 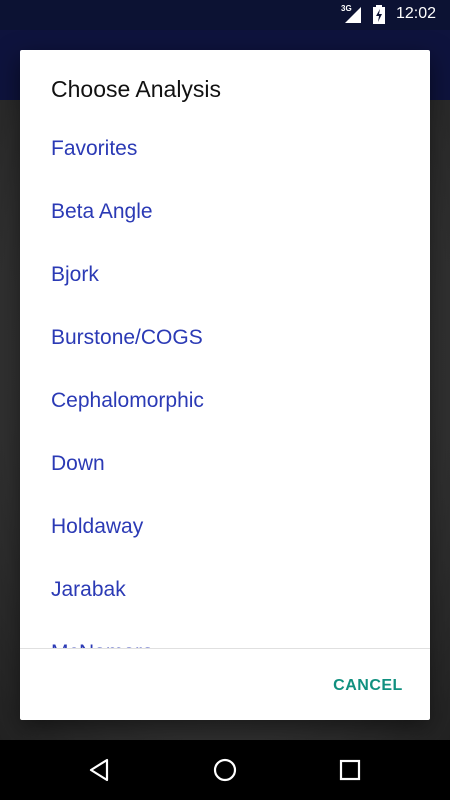 I want to click on status-bar: 3G 12:02, so click(x=225, y=15).